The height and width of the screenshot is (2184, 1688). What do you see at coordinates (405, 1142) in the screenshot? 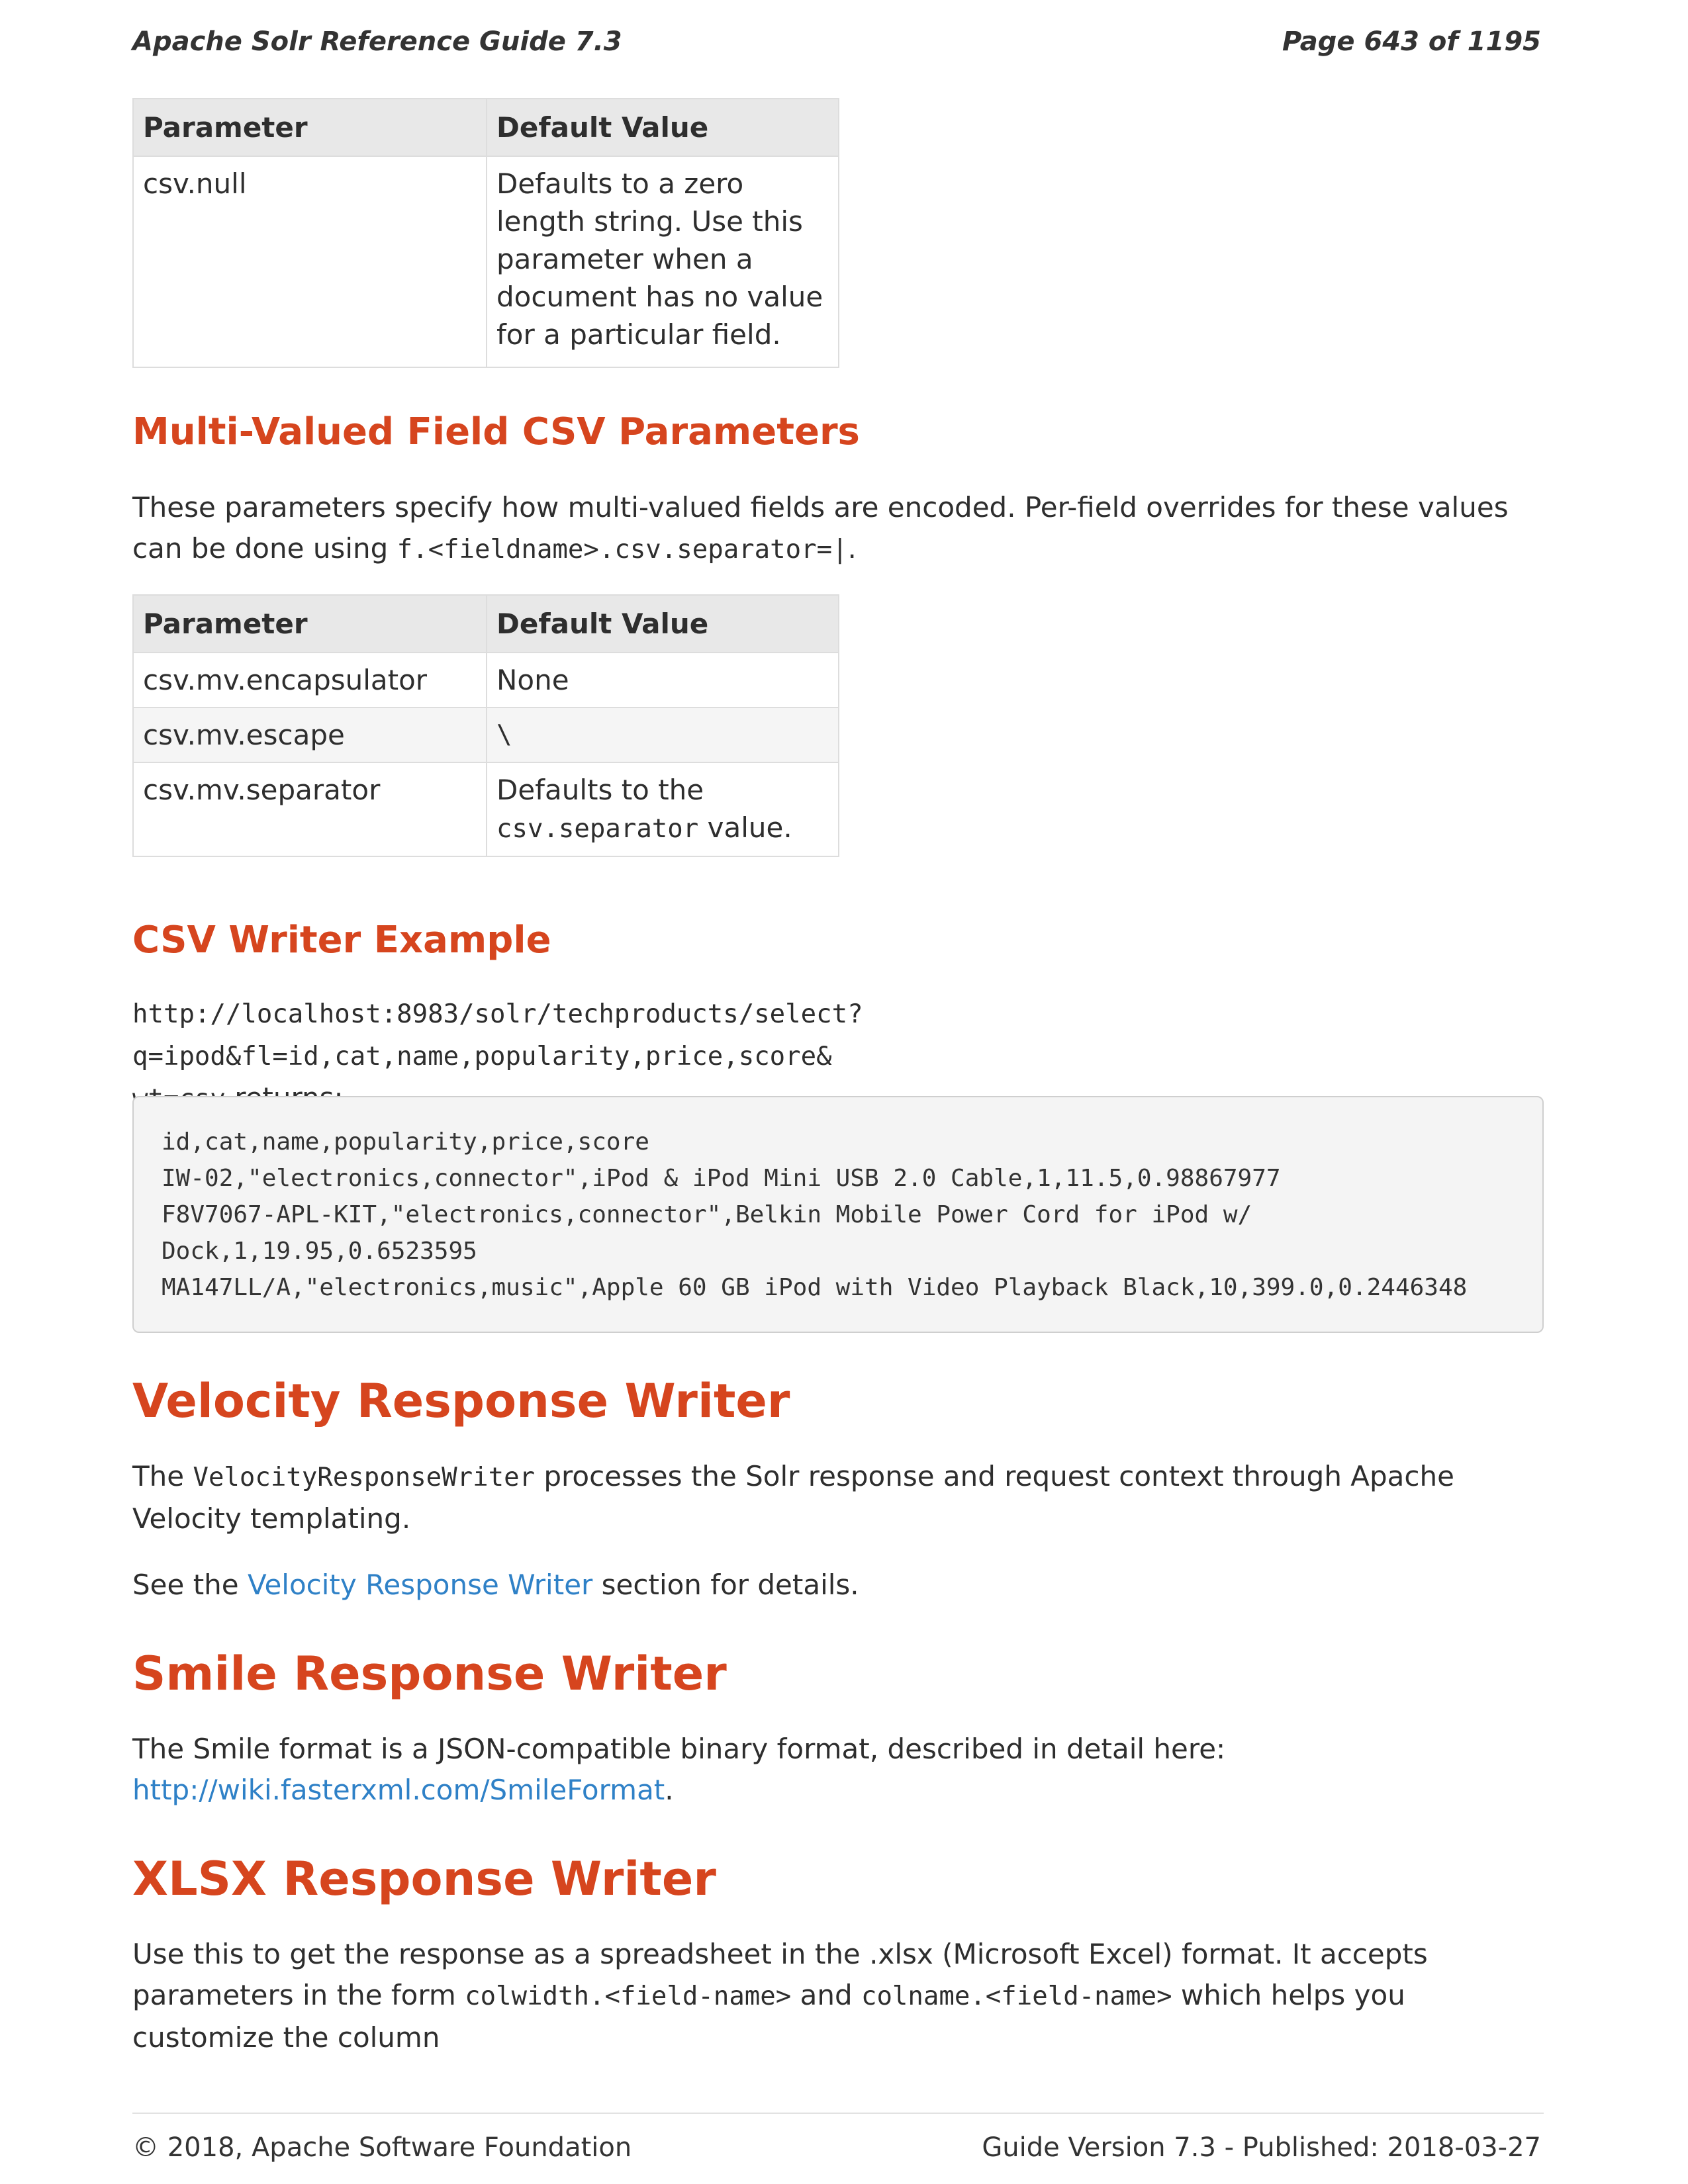
I see `code-line: id,cat,name,popularity,price,score` at bounding box center [405, 1142].